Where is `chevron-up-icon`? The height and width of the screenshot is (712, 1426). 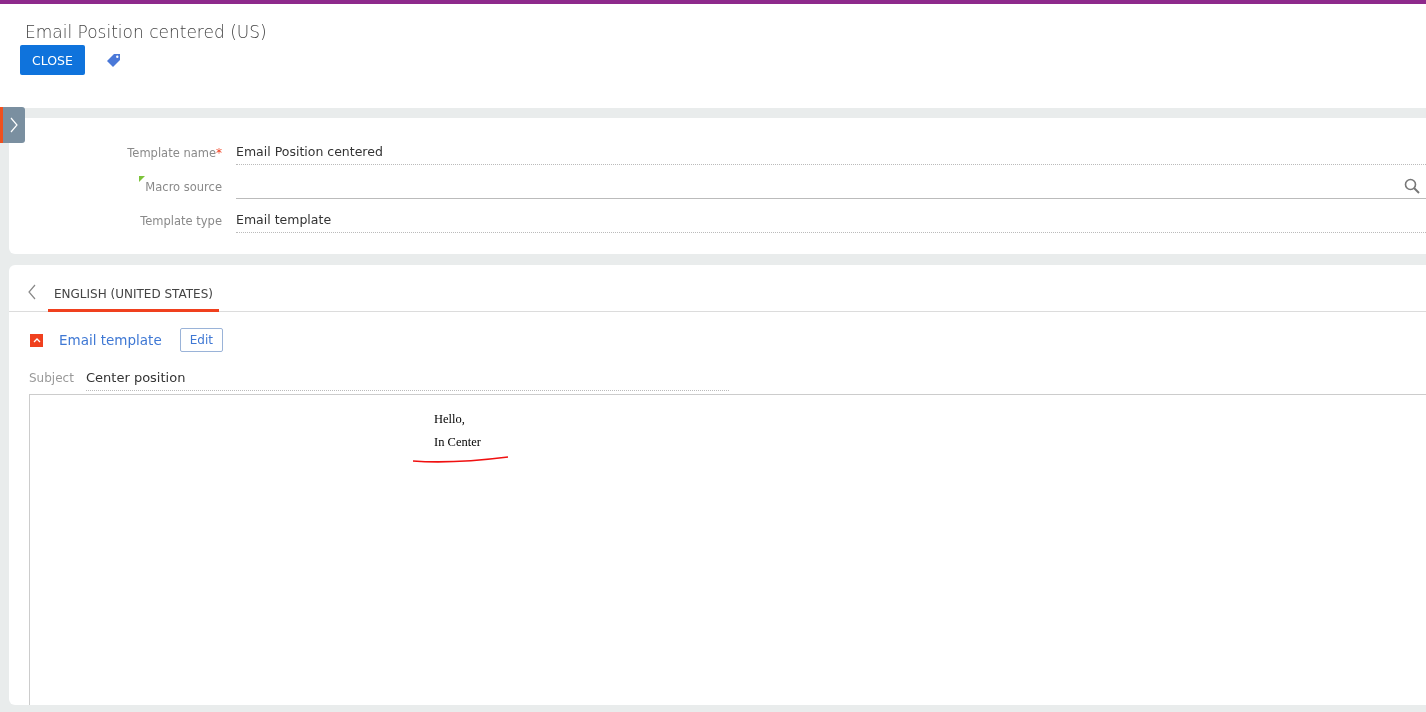
chevron-up-icon is located at coordinates (36, 340).